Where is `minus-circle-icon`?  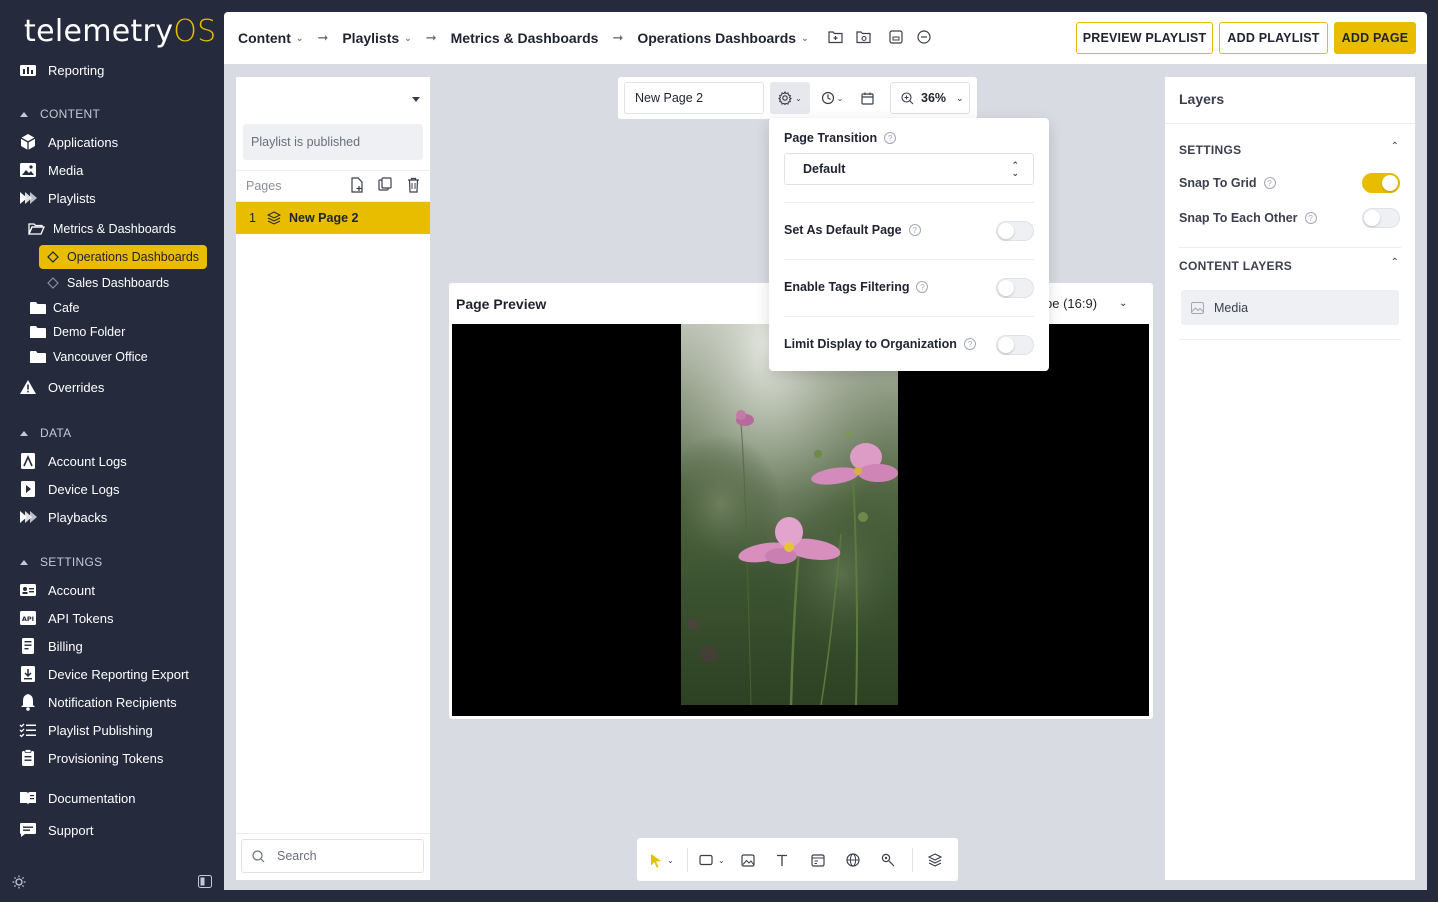 minus-circle-icon is located at coordinates (925, 38).